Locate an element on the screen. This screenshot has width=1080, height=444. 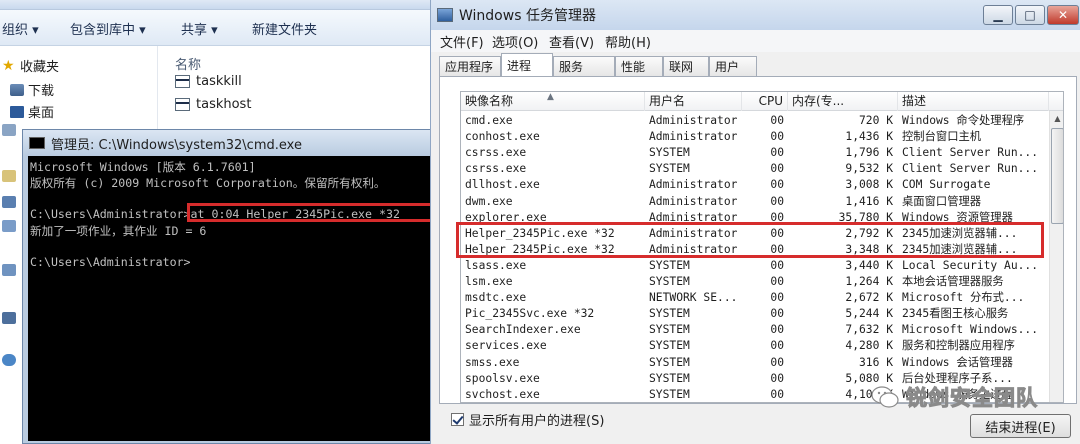
column-header-user-name: 用户名 is located at coordinates (693, 101).